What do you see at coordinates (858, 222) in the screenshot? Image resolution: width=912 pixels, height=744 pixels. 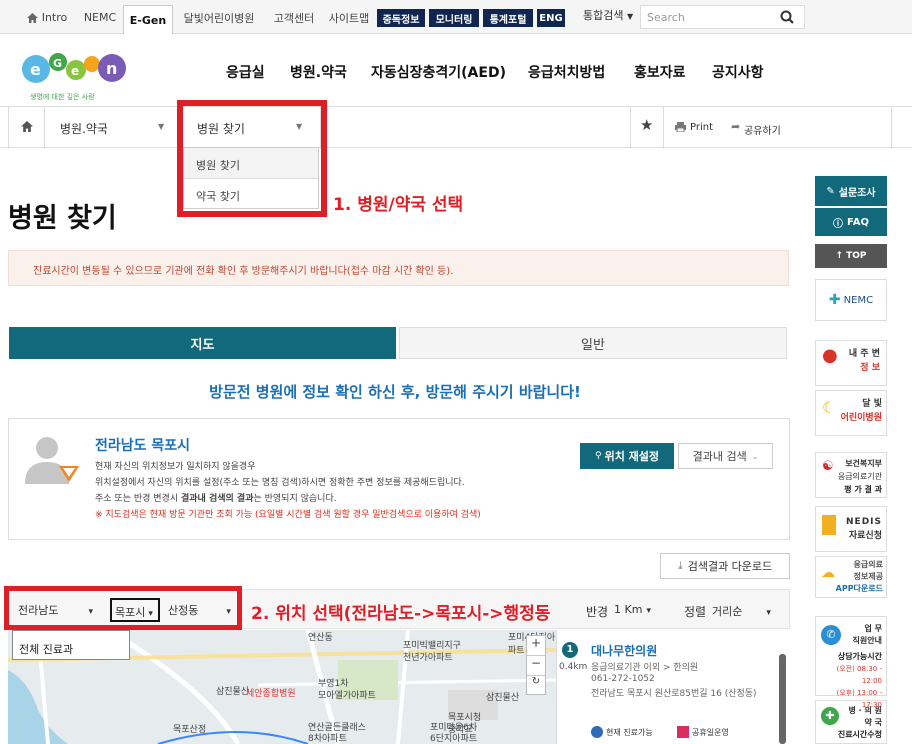 I see `faq-label: FAQ` at bounding box center [858, 222].